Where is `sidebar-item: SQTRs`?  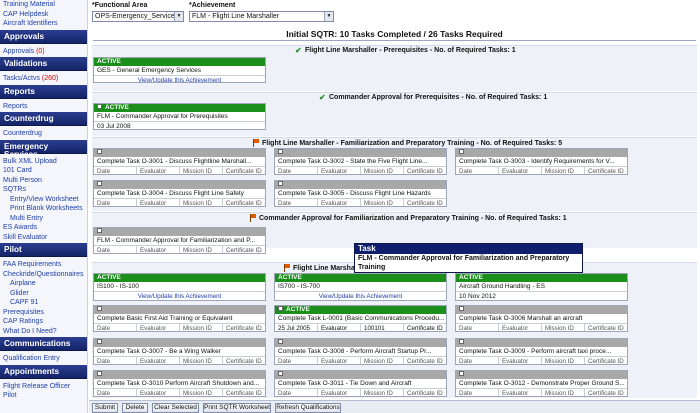 sidebar-item: SQTRs is located at coordinates (43, 190).